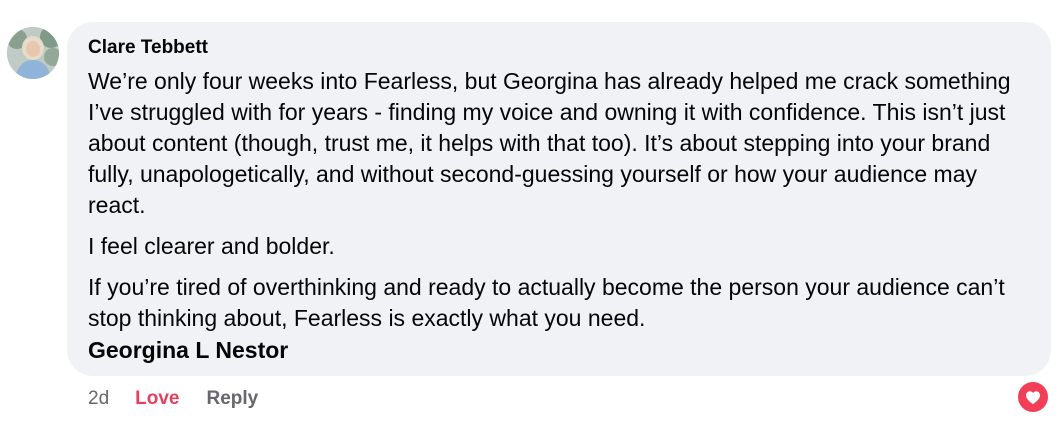 The image size is (1058, 442). Describe the element at coordinates (559, 350) in the screenshot. I see `mention-tag: Georgina L Nestor` at that location.